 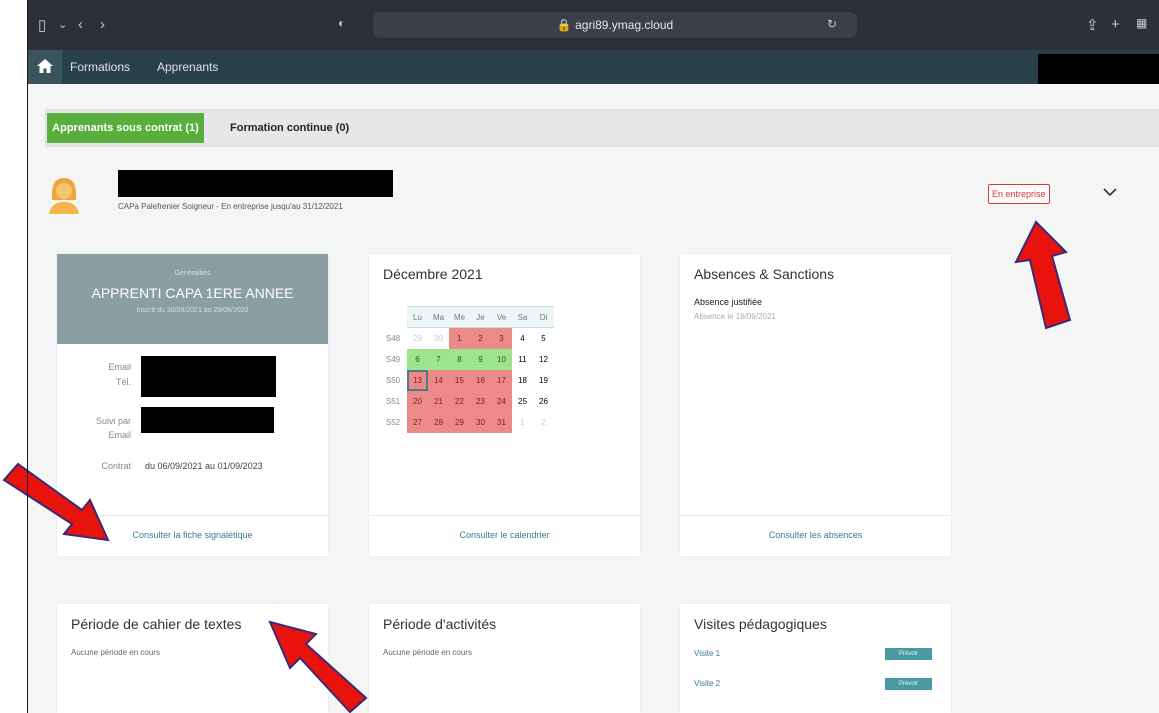 I want to click on calendar-day: 27, so click(x=417, y=422).